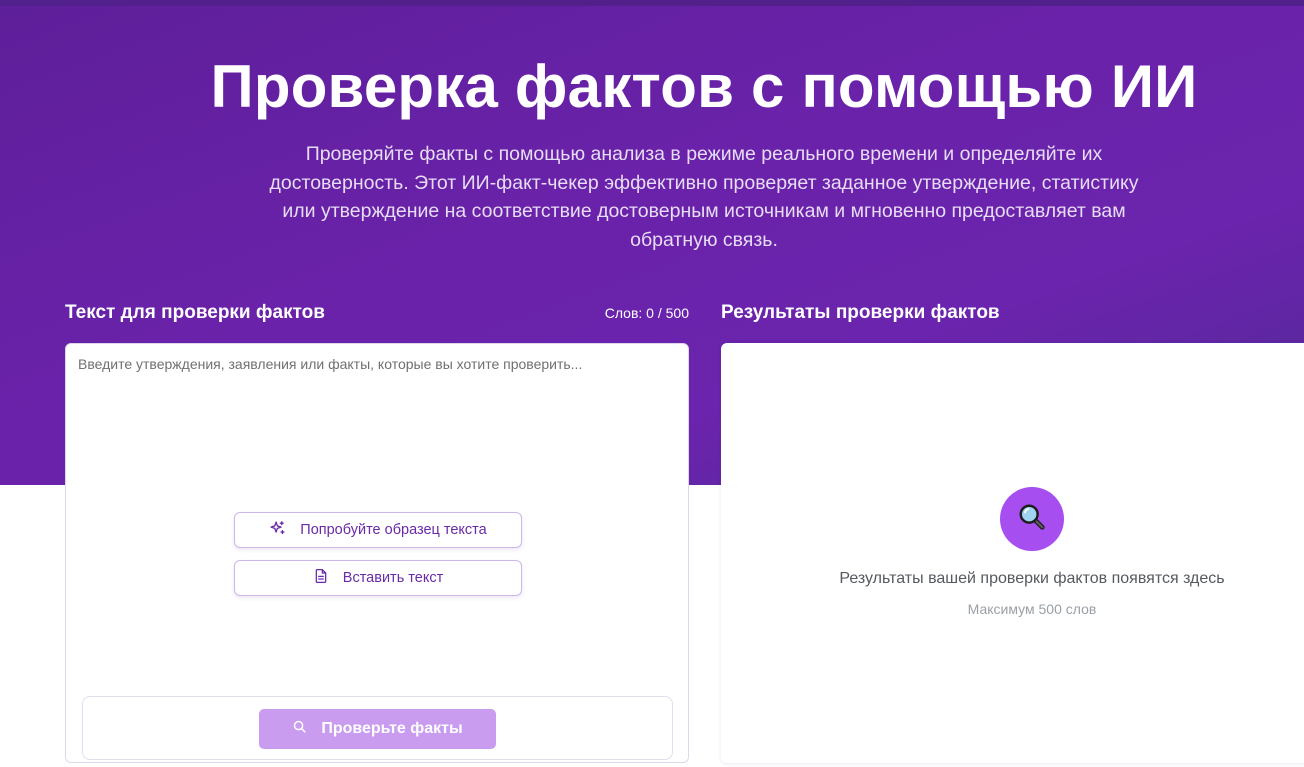 The height and width of the screenshot is (767, 1304). Describe the element at coordinates (704, 86) in the screenshot. I see `page-title: Проверка фактов с помощью ИИ` at that location.